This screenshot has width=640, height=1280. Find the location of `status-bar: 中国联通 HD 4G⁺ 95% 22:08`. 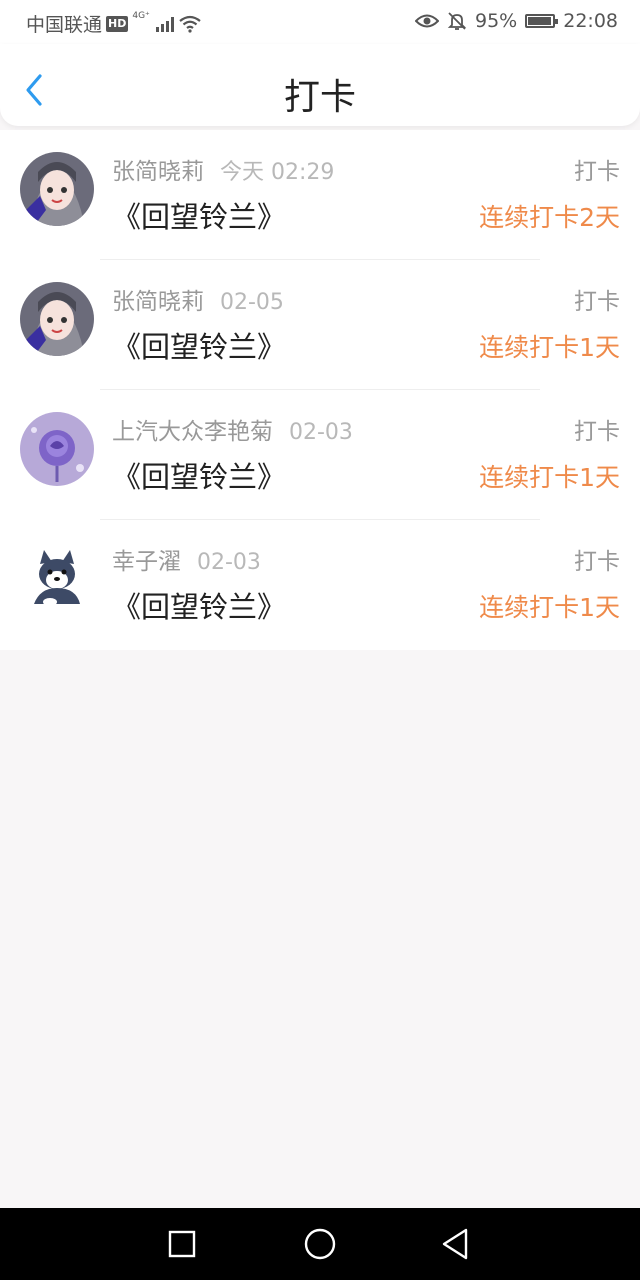

status-bar: 中国联通 HD 4G⁺ 95% 22:08 is located at coordinates (320, 22).